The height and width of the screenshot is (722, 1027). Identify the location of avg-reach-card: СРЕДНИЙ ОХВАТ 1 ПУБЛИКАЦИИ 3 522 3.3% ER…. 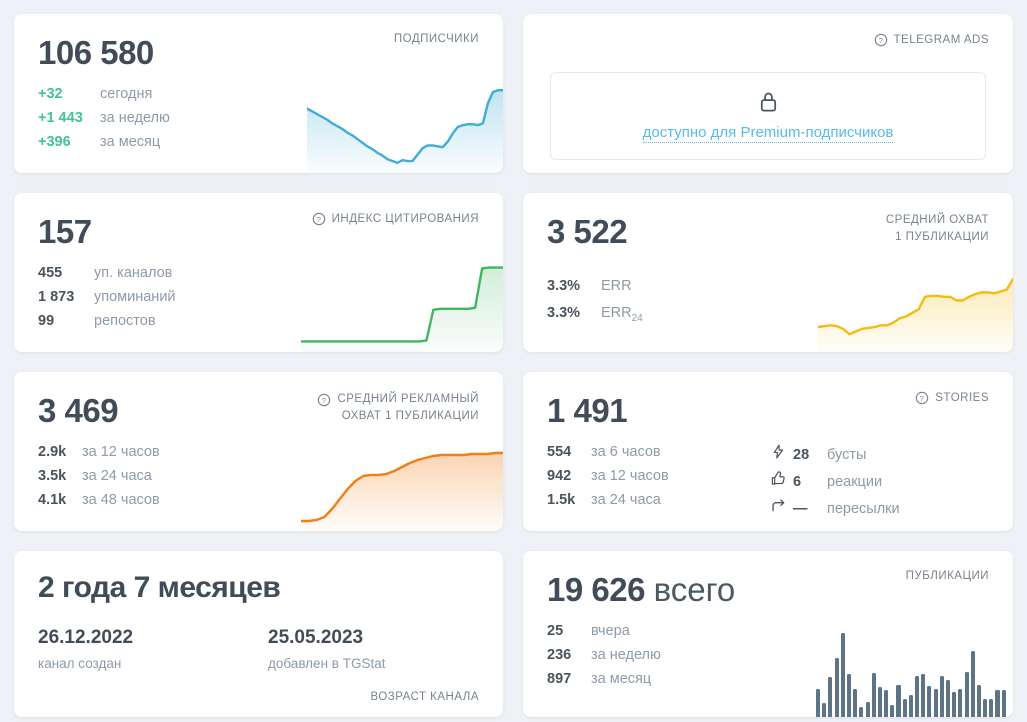
(768, 272).